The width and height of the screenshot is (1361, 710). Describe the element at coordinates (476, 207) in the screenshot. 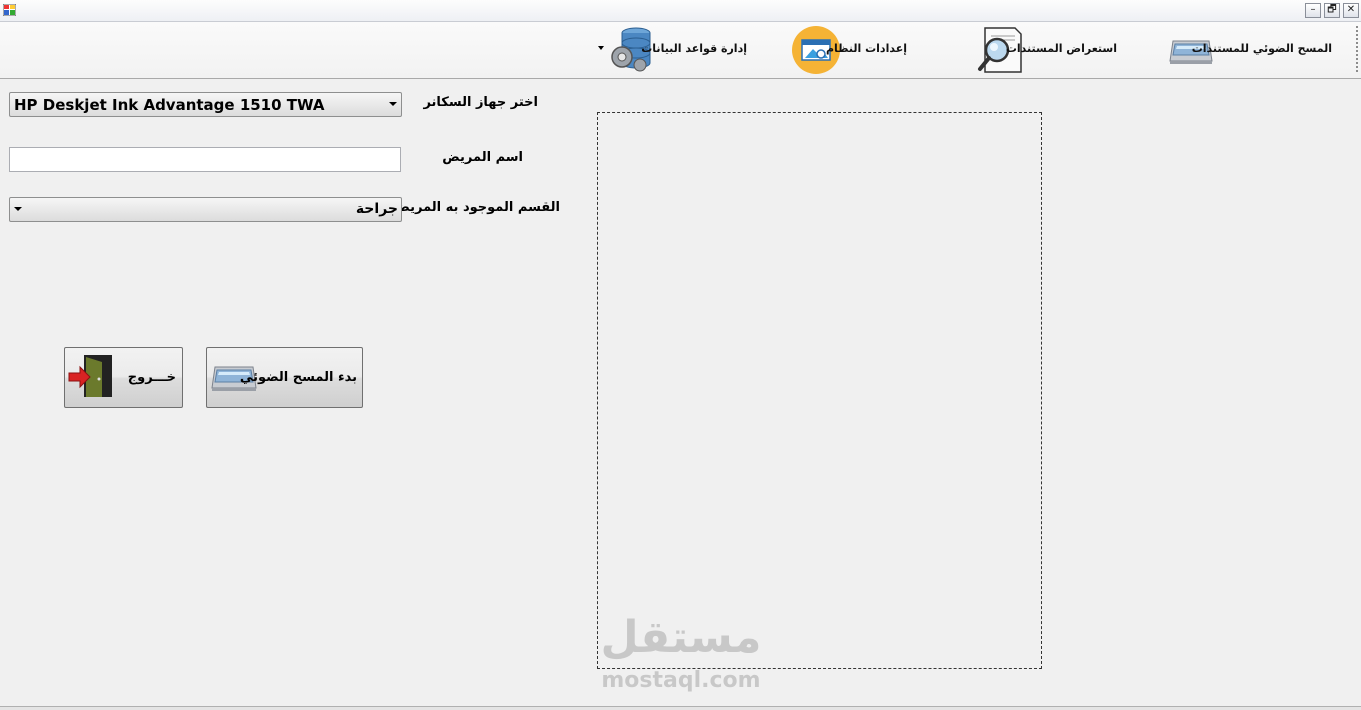

I see `department-label: القسم الموجود به المريض` at that location.